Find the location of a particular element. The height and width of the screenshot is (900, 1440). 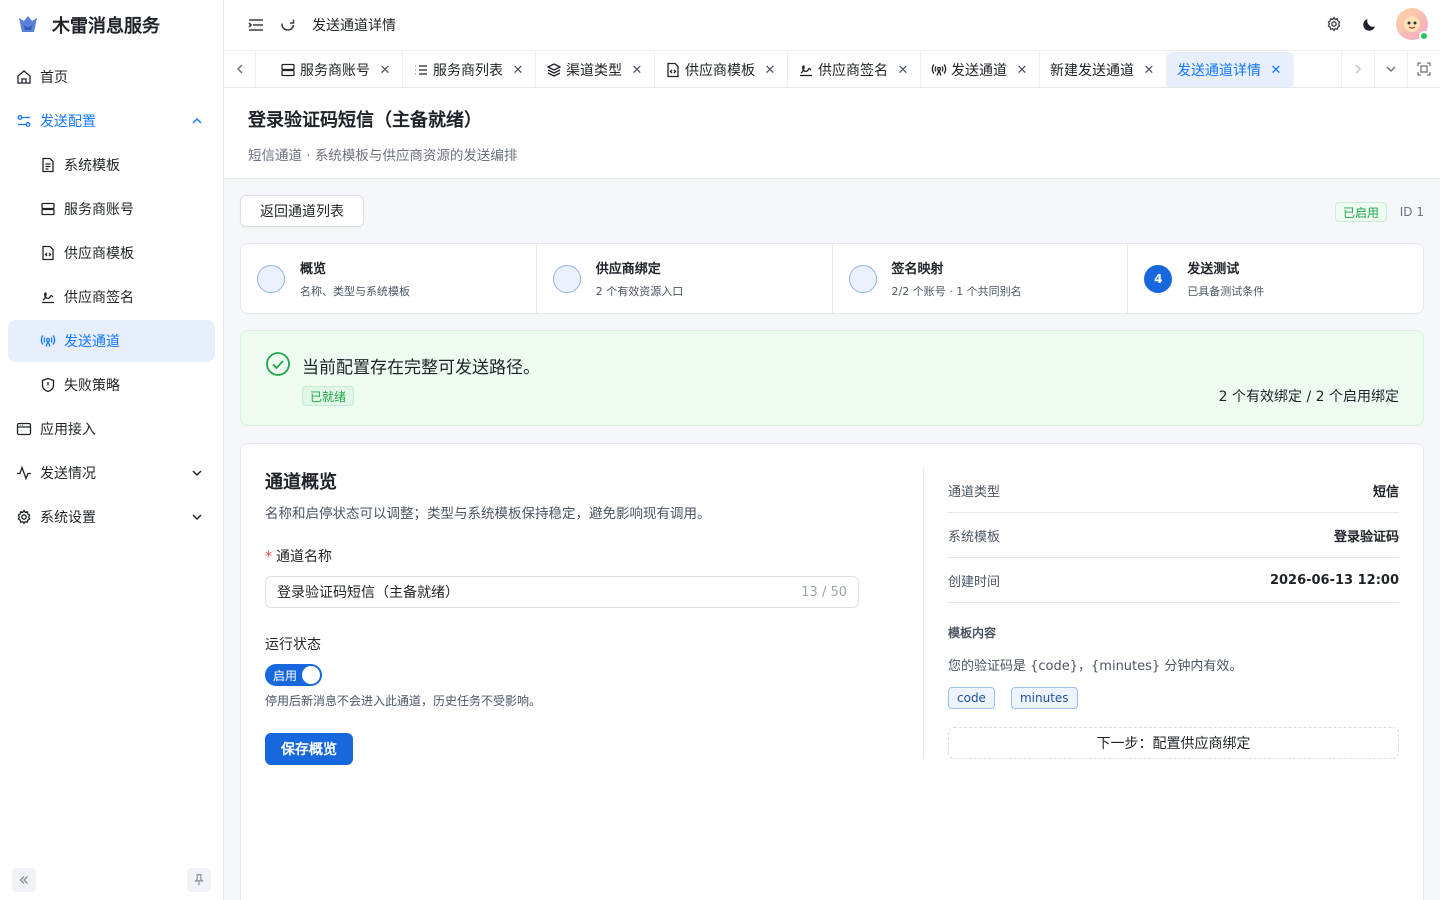

sidebar-item-send-channel: 发送通道 is located at coordinates (111, 341).